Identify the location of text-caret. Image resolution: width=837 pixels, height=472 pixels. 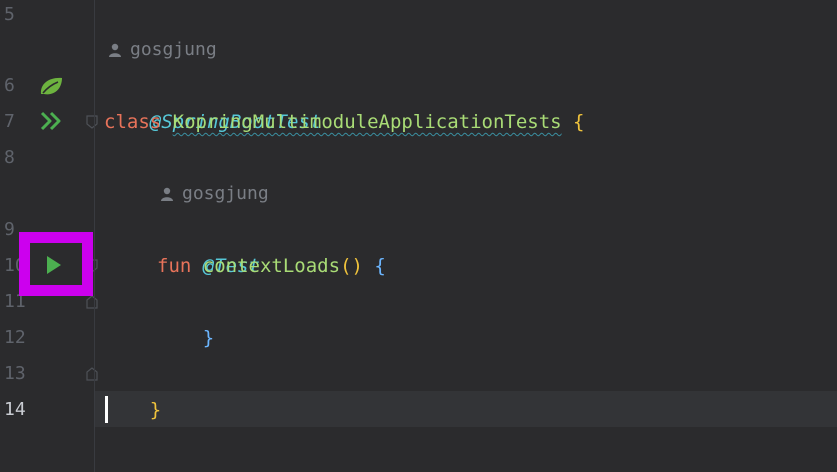
(106, 409).